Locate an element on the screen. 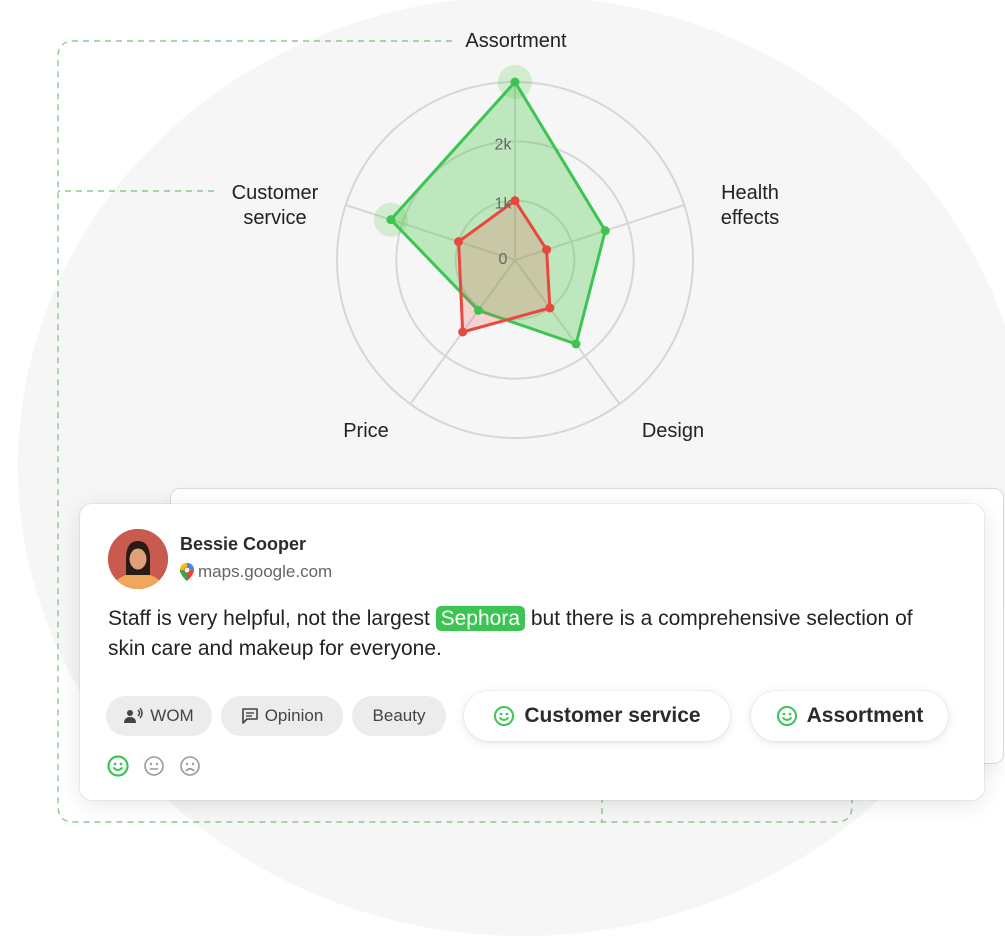 The height and width of the screenshot is (936, 1005). neutral-sentiment-icon is located at coordinates (154, 766).